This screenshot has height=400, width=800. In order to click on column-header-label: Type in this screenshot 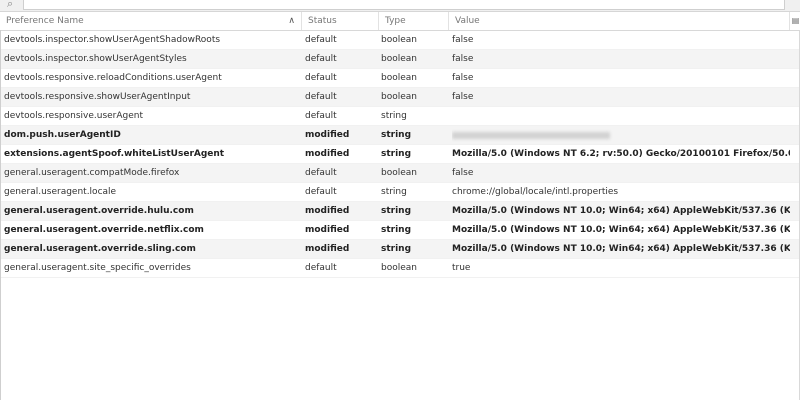, I will do `click(395, 21)`.